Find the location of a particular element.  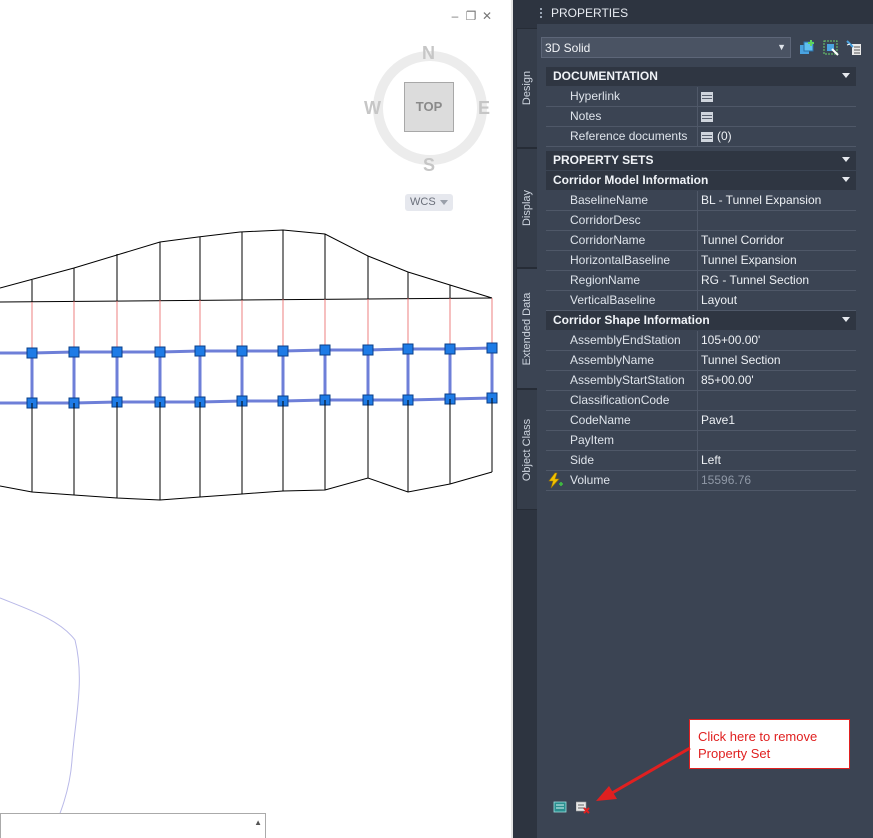

property-value: Tunnel Section is located at coordinates (741, 360).